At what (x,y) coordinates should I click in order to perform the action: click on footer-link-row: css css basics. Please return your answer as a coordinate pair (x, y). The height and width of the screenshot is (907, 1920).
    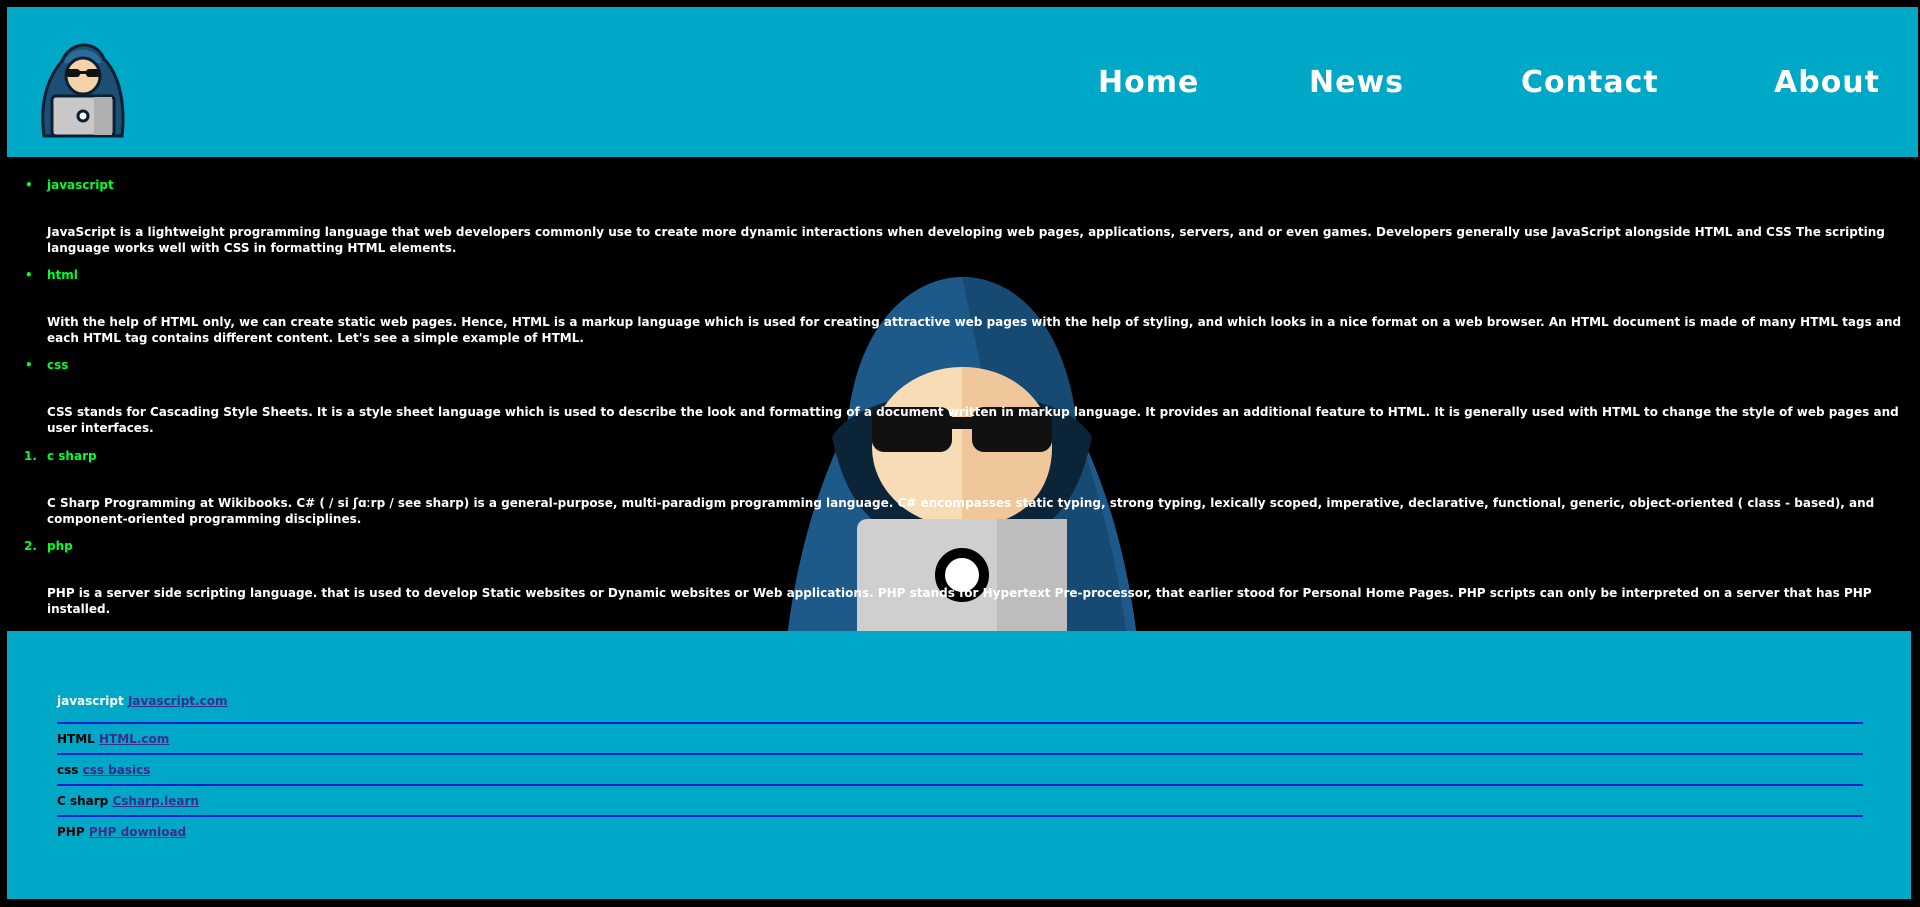
    Looking at the image, I should click on (960, 770).